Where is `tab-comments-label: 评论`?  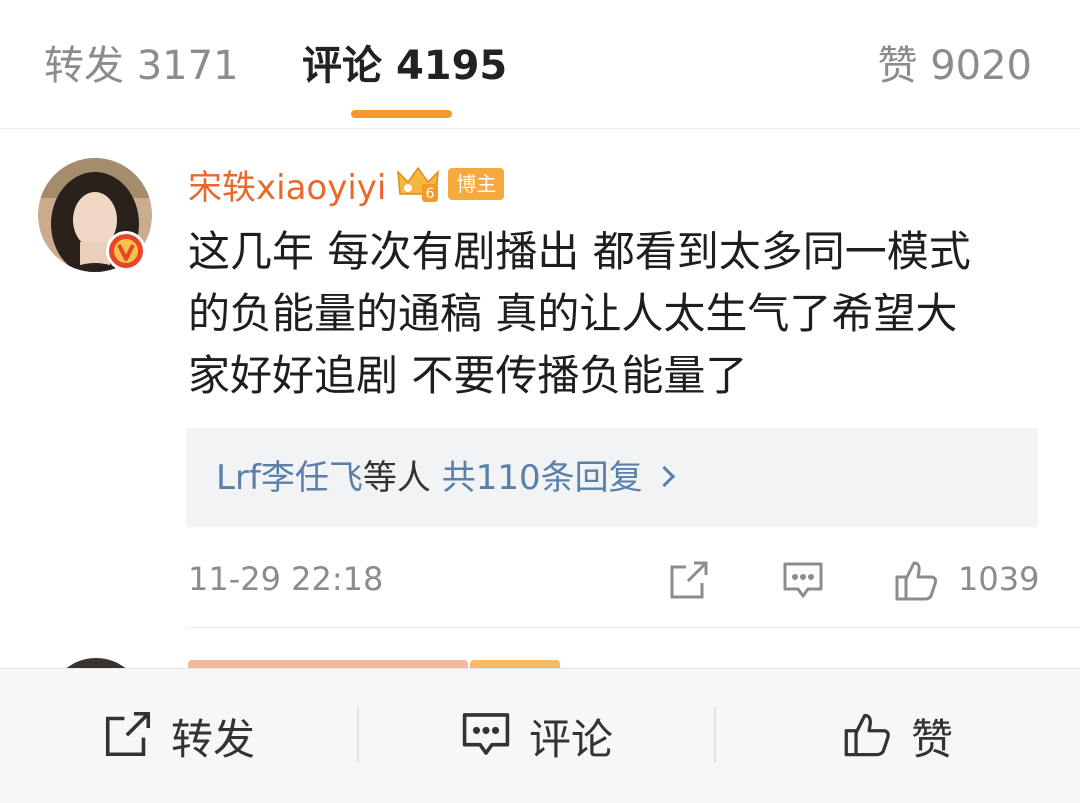
tab-comments-label: 评论 is located at coordinates (342, 66).